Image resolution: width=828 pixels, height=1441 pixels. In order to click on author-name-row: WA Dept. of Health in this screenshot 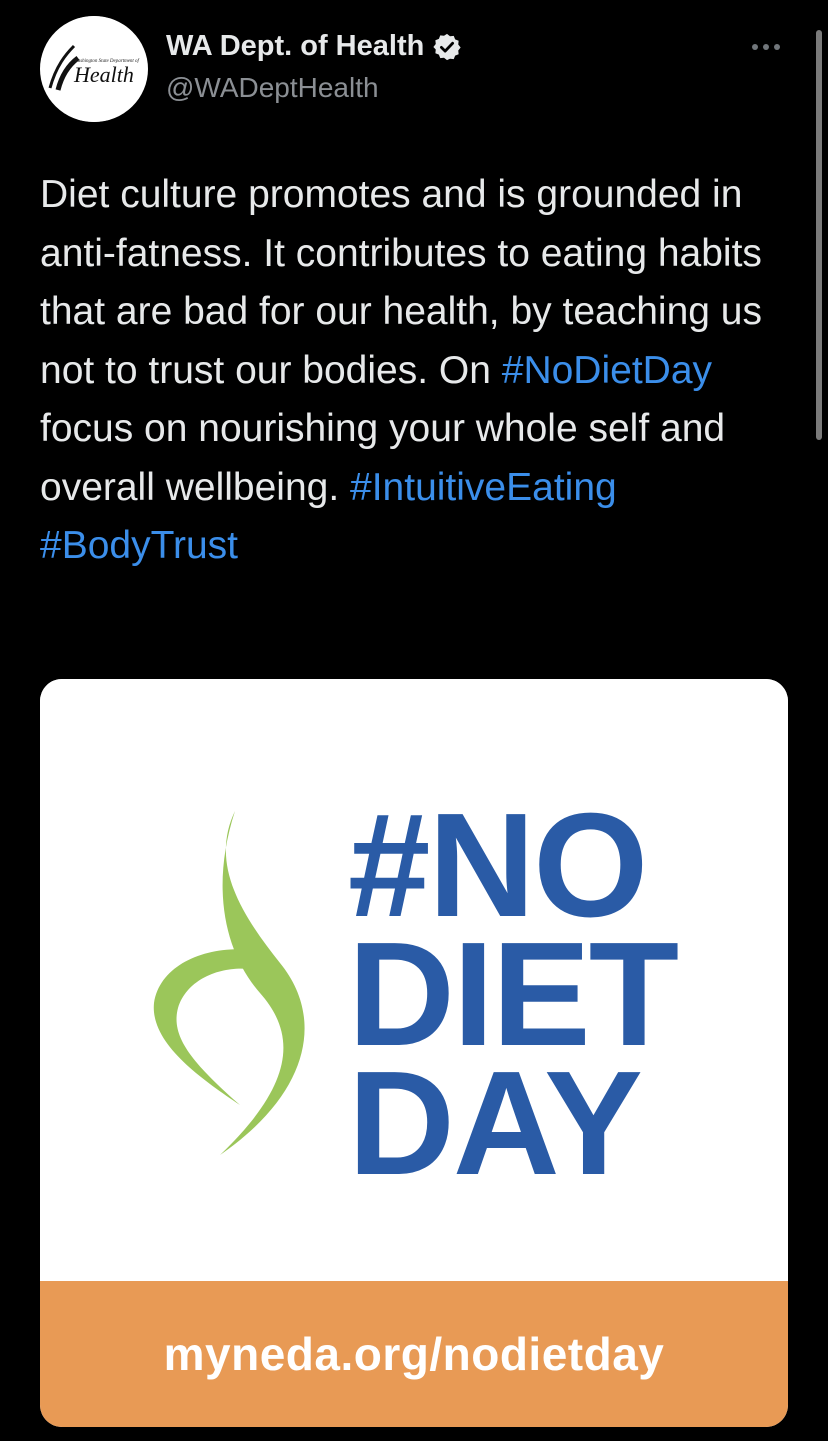, I will do `click(314, 46)`.